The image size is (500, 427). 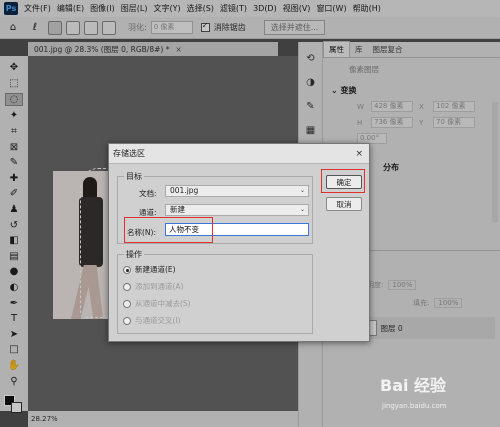 What do you see at coordinates (129, 153) in the screenshot?
I see `dialog-title: 存储选区` at bounding box center [129, 153].